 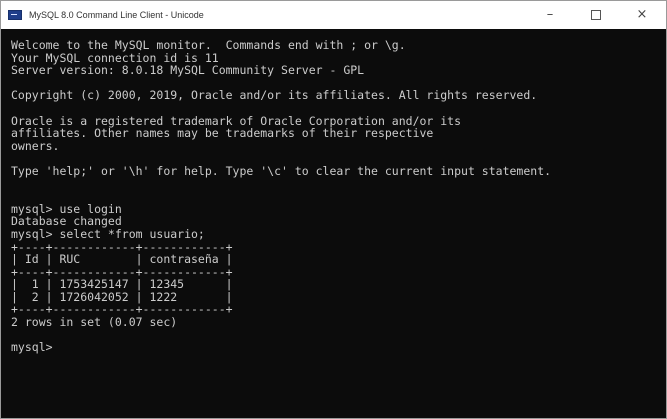 I want to click on console-line: | Id | RUC | contraseña |, so click(x=122, y=259).